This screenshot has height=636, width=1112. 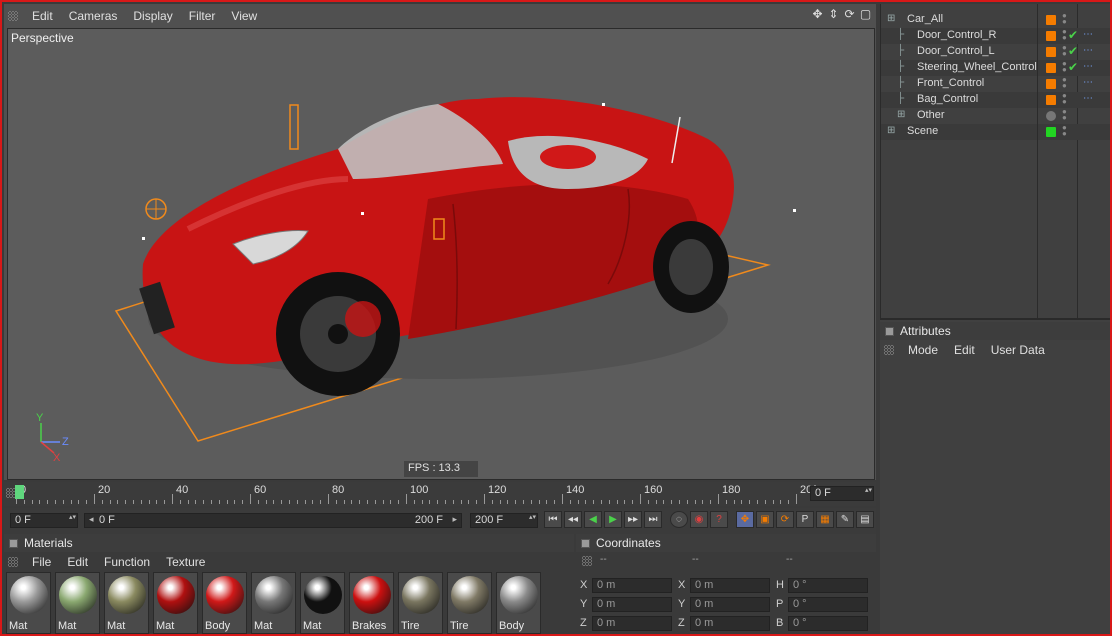 What do you see at coordinates (785, 519) in the screenshot?
I see `key-rotation-icon: ⟳` at bounding box center [785, 519].